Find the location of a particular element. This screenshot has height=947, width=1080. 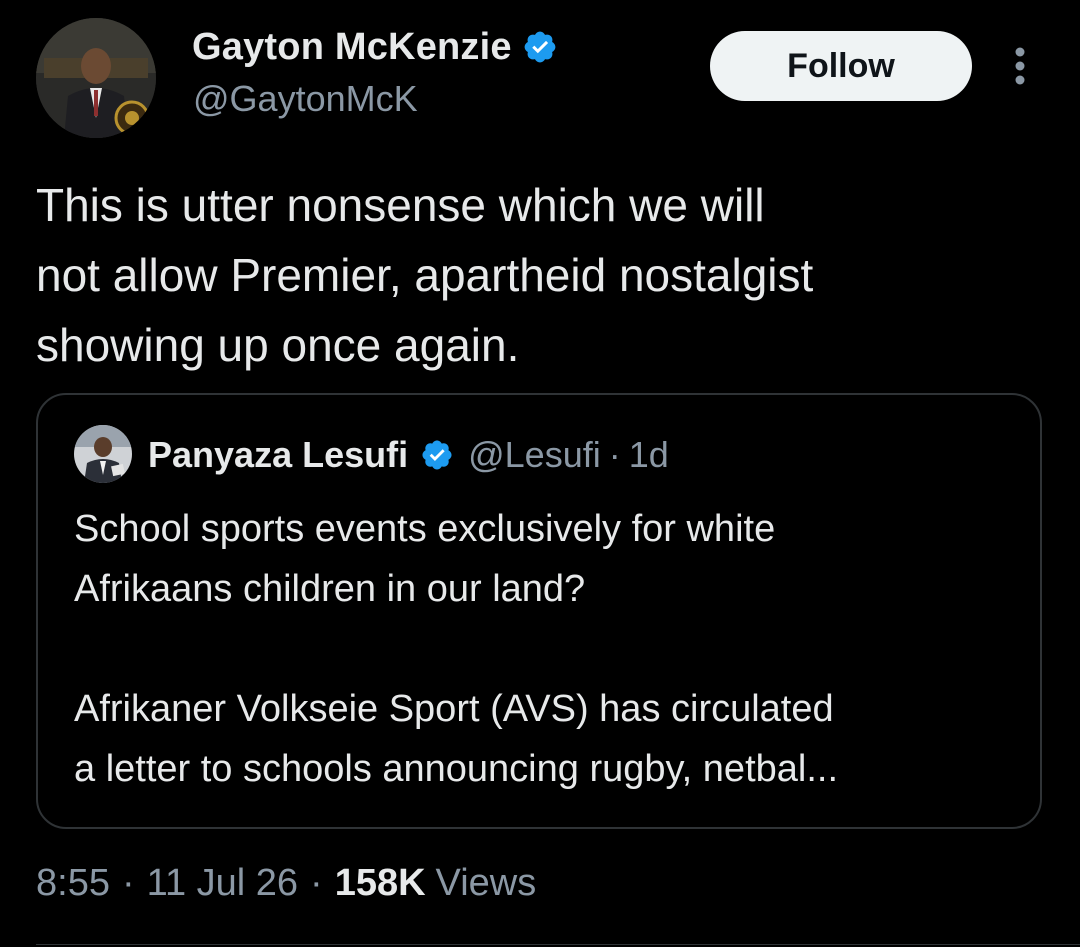

quoted-author-avatar is located at coordinates (103, 454).